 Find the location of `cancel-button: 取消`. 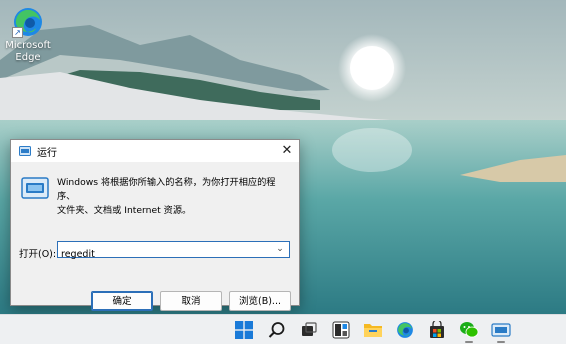

cancel-button: 取消 is located at coordinates (191, 301).